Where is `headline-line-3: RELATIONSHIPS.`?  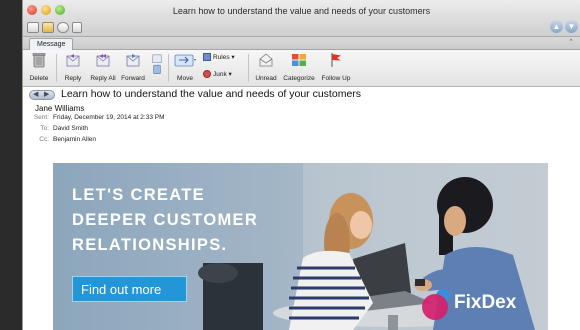
headline-line-3: RELATIONSHIPS. is located at coordinates (150, 245).